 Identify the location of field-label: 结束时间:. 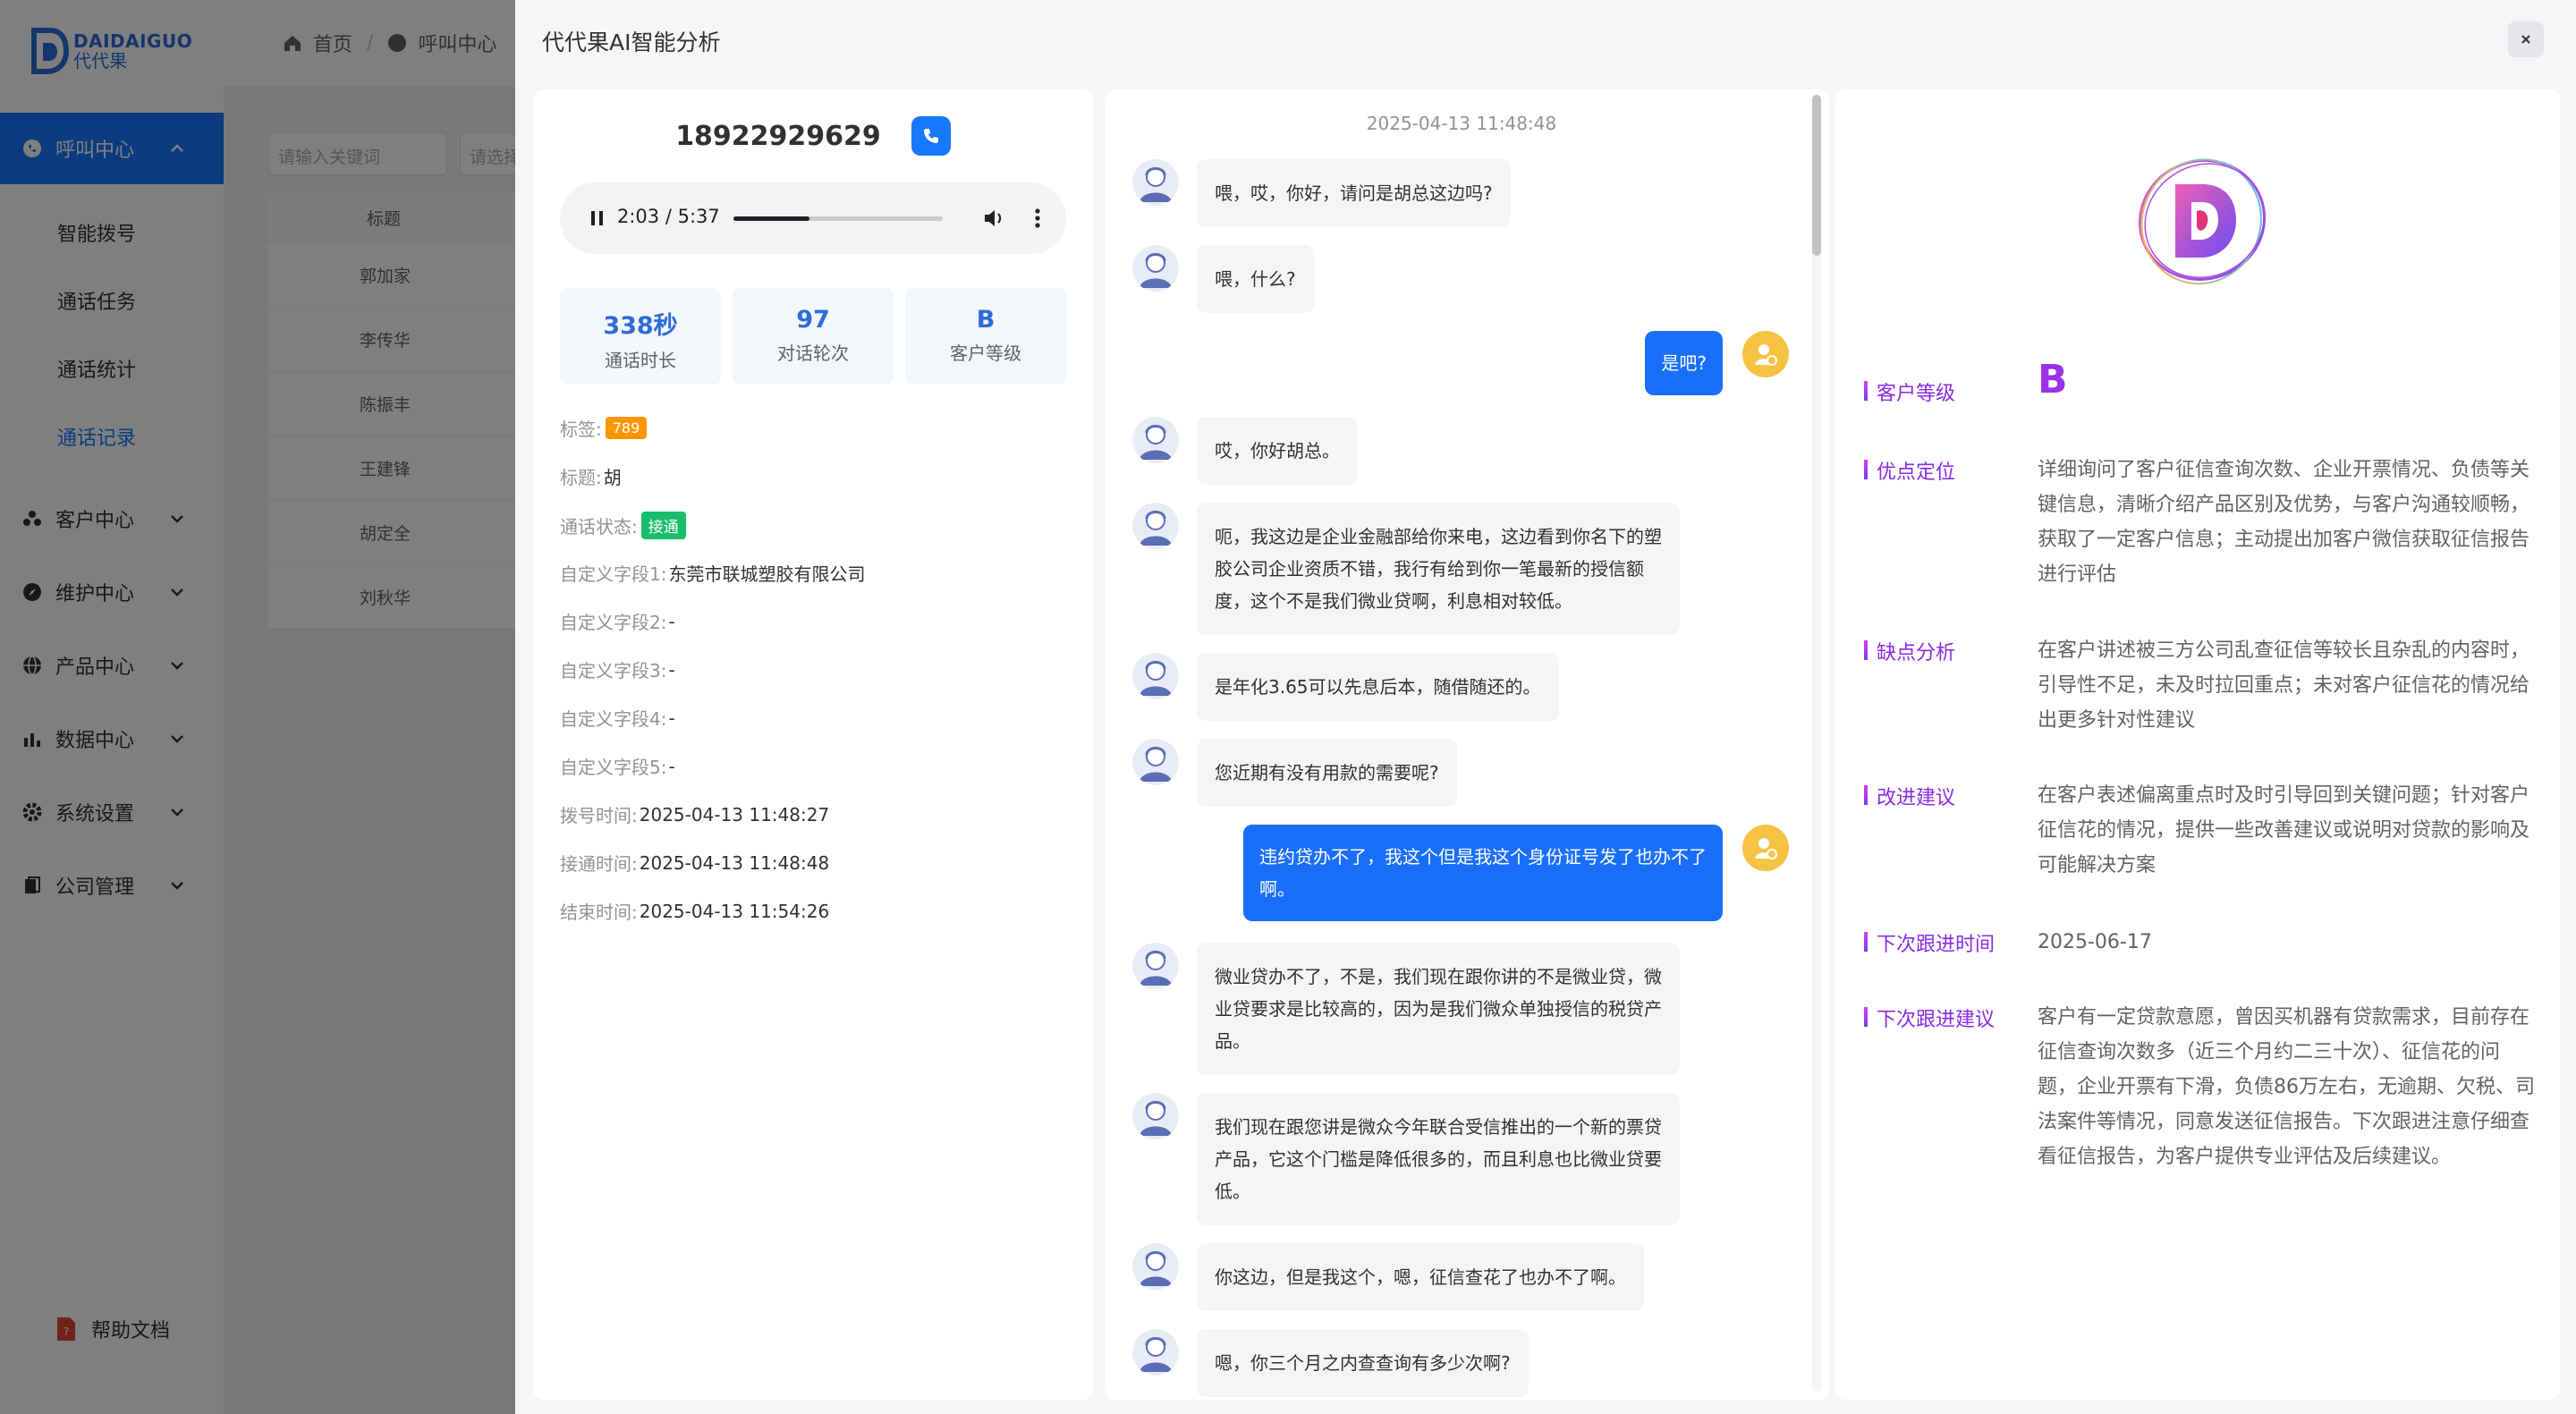
(599, 912).